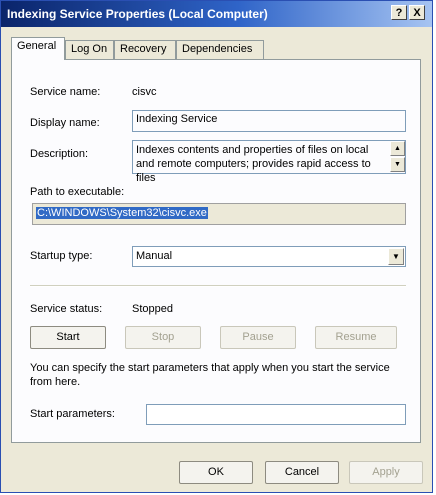  Describe the element at coordinates (152, 309) in the screenshot. I see `service-status-value: Stopped` at that location.